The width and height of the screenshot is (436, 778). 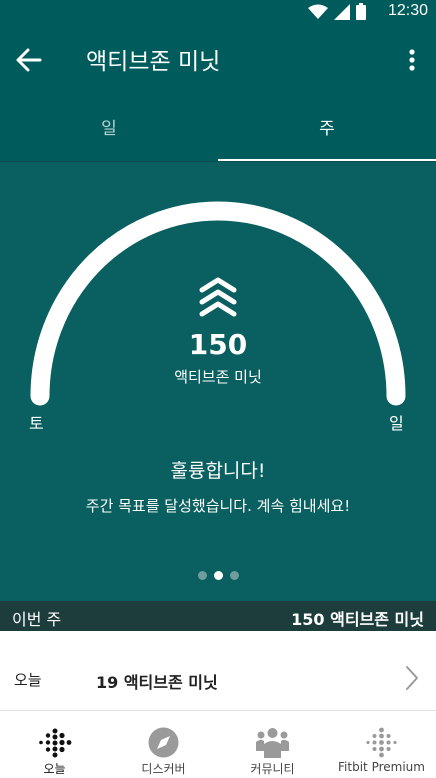 I want to click on status-icons, so click(x=337, y=11).